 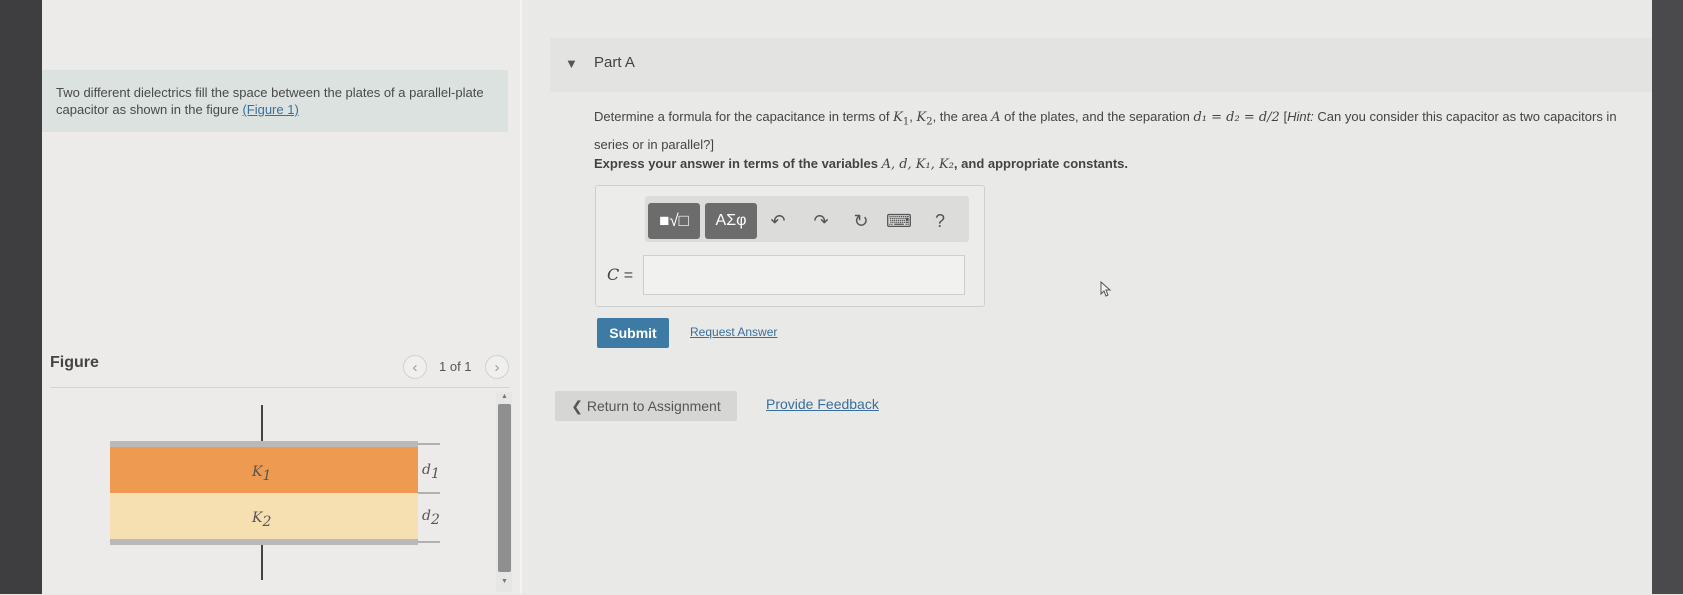 I want to click on mouse-cursor-icon, so click(x=1106, y=291).